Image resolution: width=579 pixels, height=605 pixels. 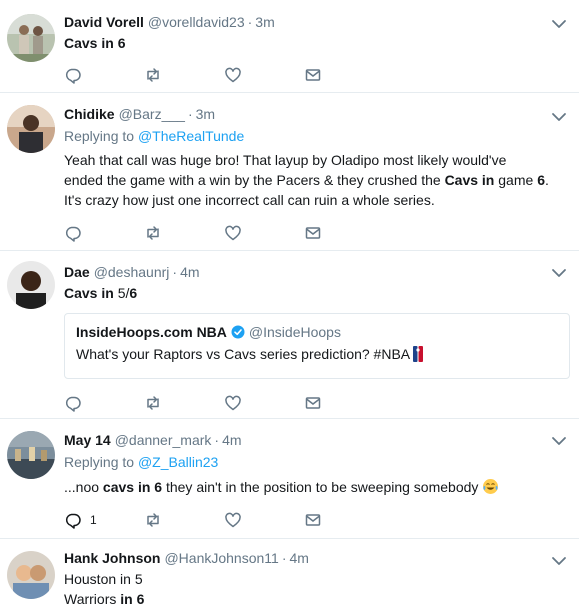 What do you see at coordinates (77, 272) in the screenshot?
I see `display-name: Dae` at bounding box center [77, 272].